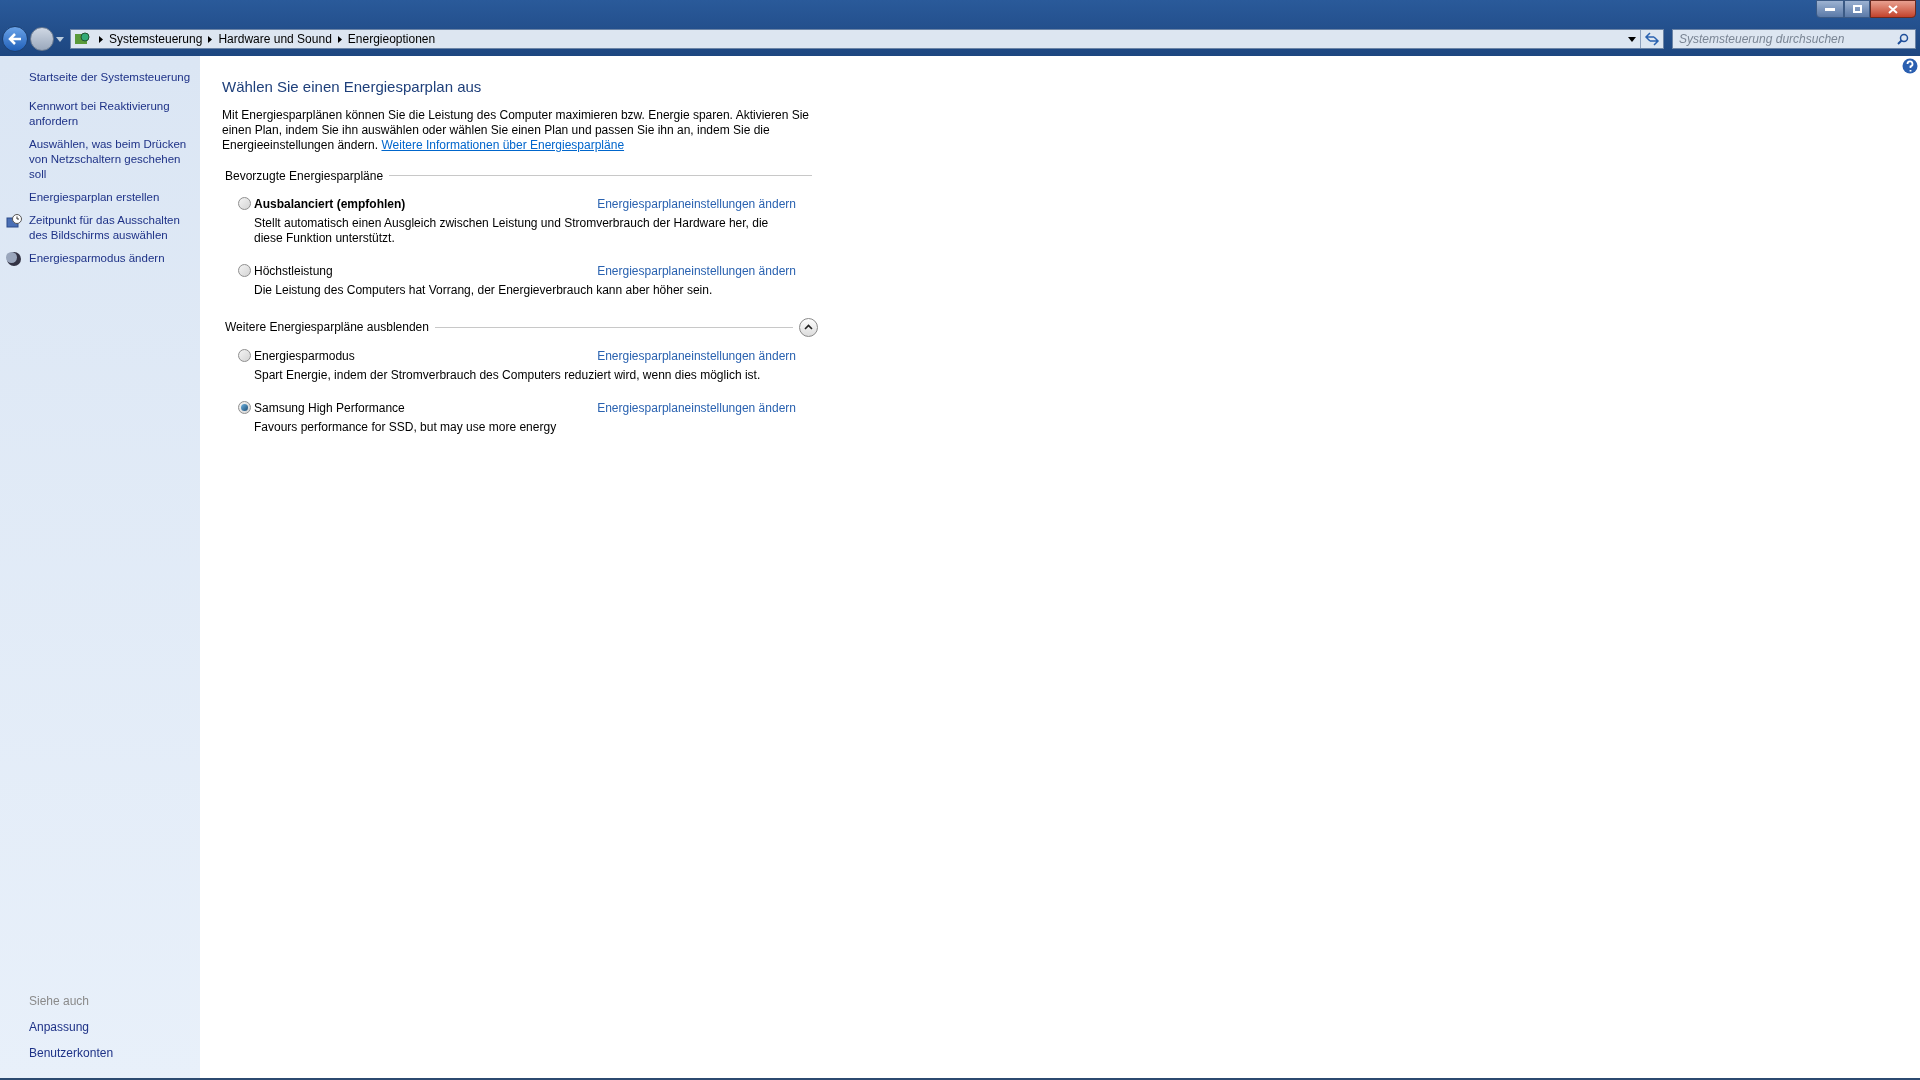  What do you see at coordinates (391, 39) in the screenshot?
I see `breadcrumb-link: Energieoptionen` at bounding box center [391, 39].